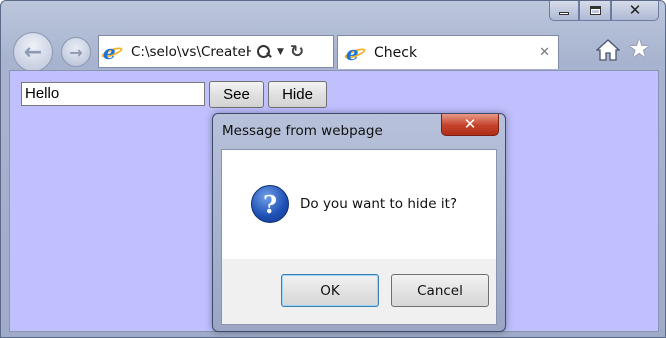 The height and width of the screenshot is (338, 666). I want to click on search-icon, so click(264, 51).